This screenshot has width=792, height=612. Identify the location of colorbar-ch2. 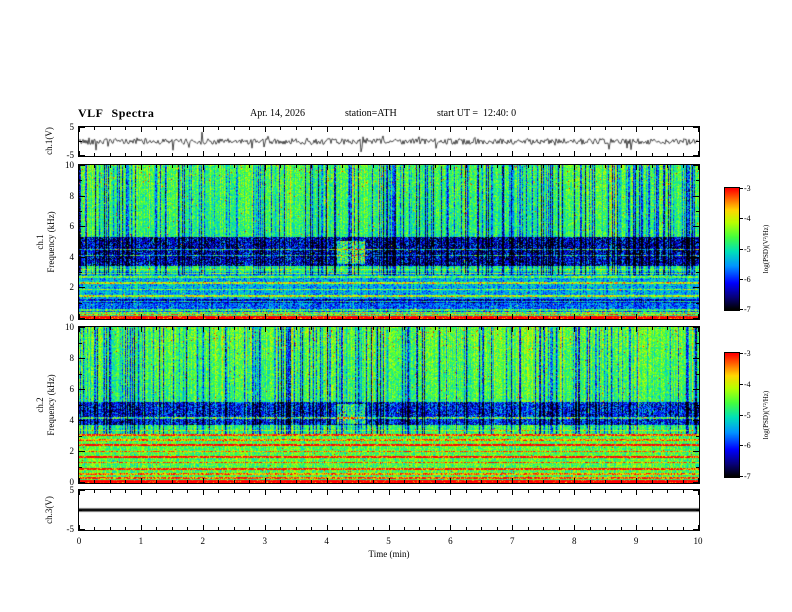
(732, 415).